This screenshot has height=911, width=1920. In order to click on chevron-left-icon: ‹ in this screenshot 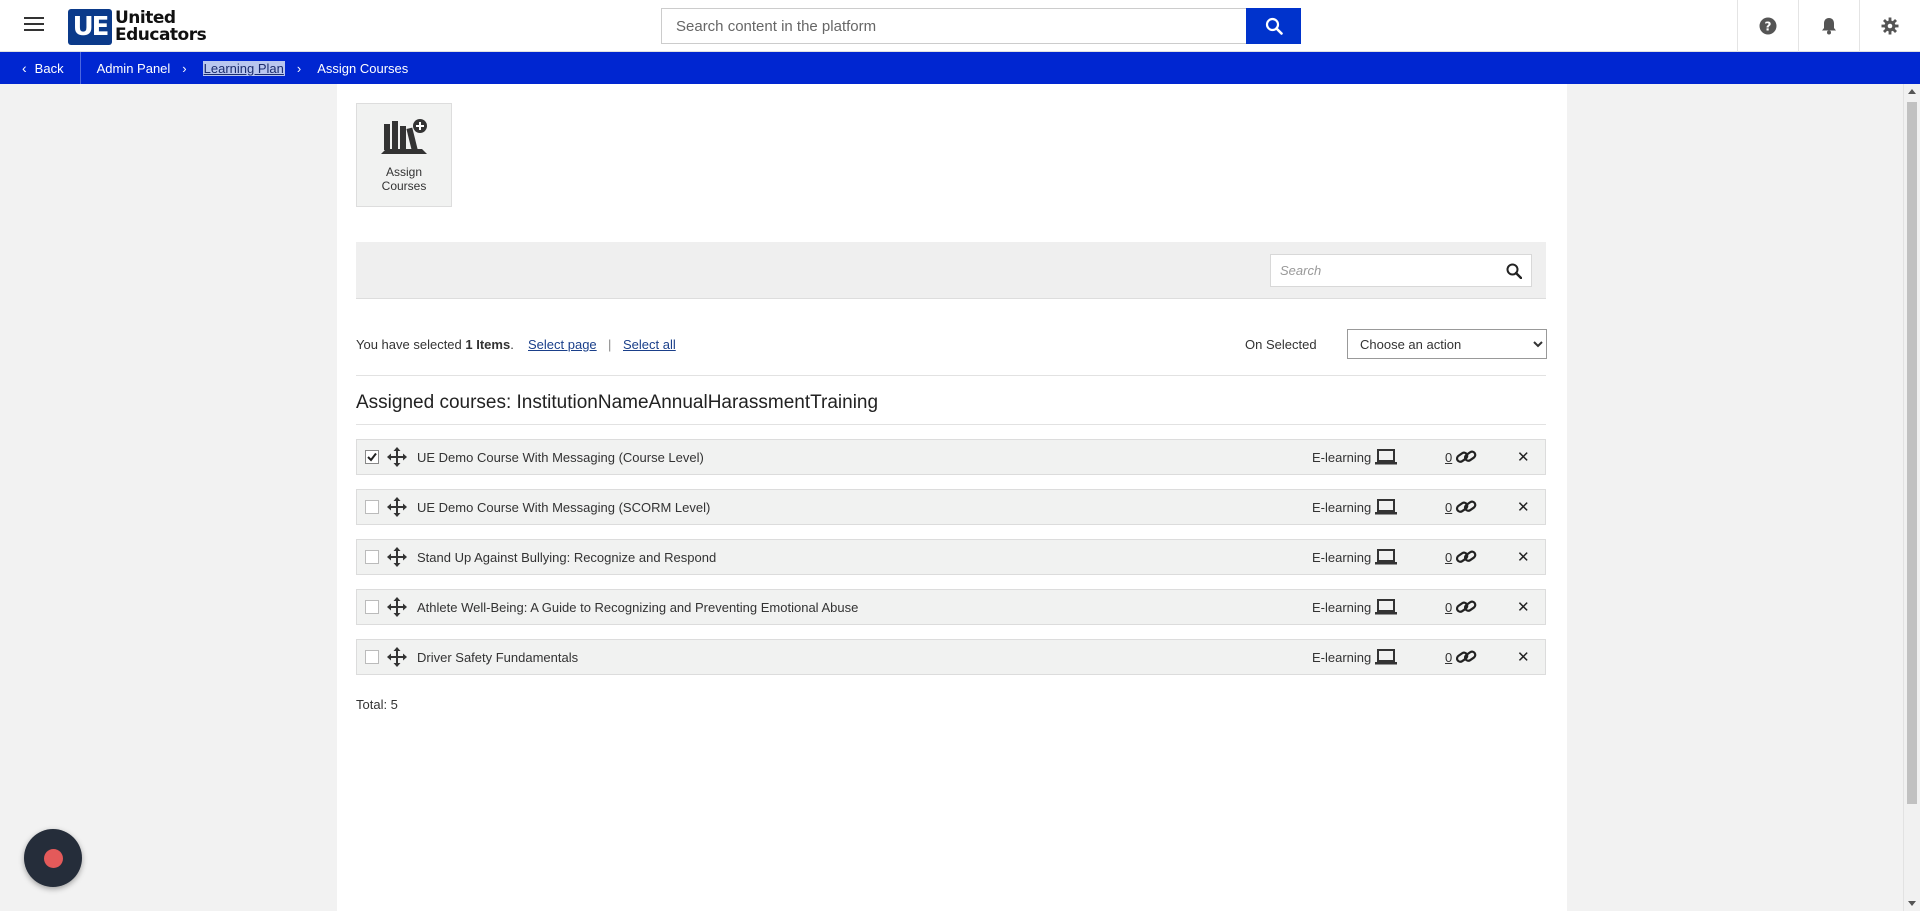, I will do `click(24, 68)`.